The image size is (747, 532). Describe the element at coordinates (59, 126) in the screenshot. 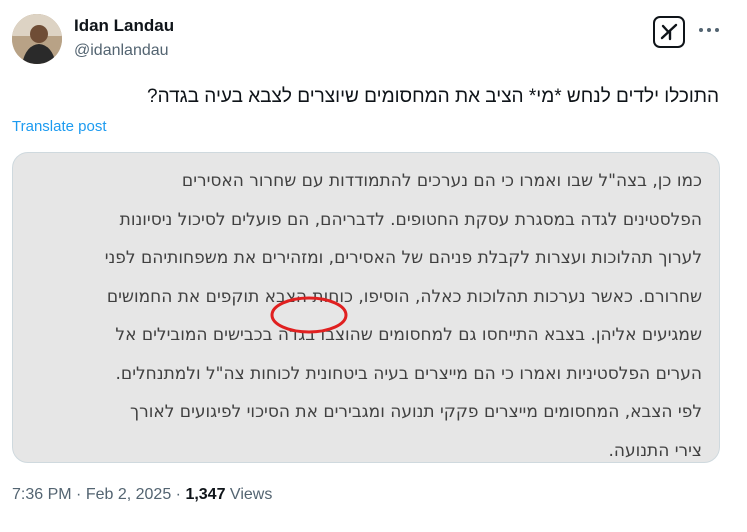

I see `translate-post-link: Translate post` at that location.